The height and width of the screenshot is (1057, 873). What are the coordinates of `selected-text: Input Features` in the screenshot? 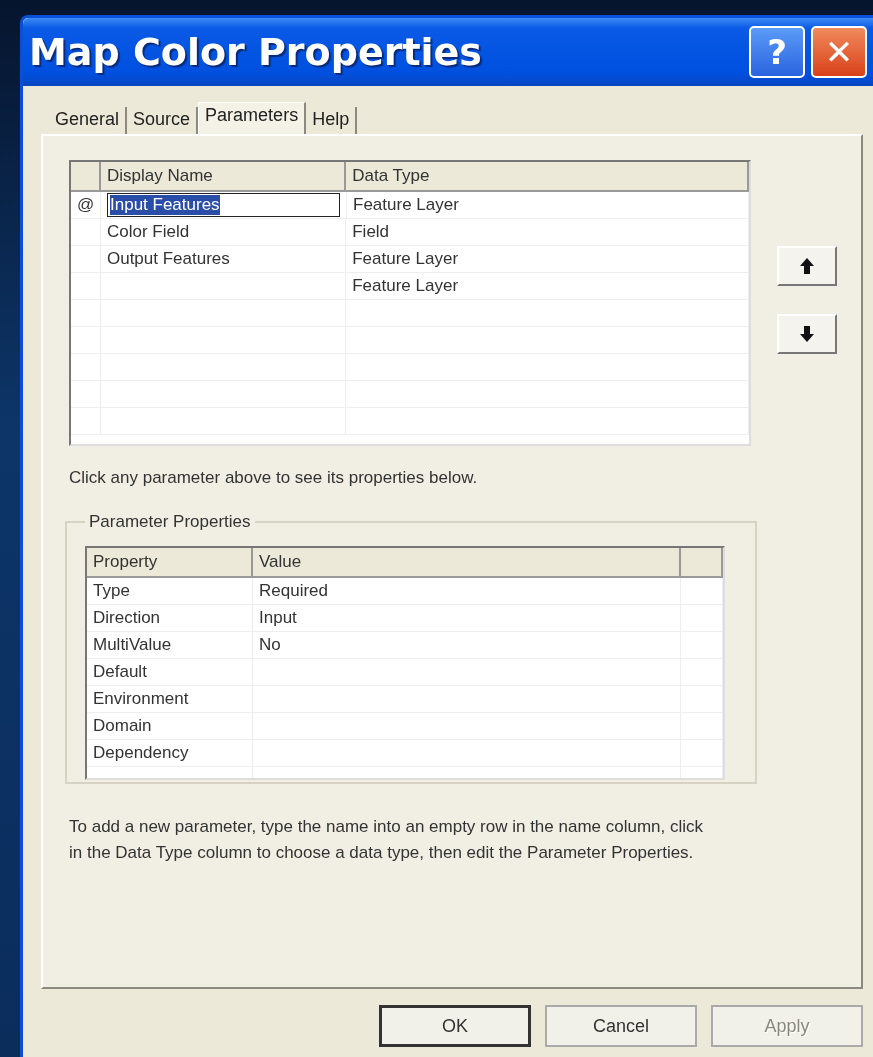 It's located at (165, 205).